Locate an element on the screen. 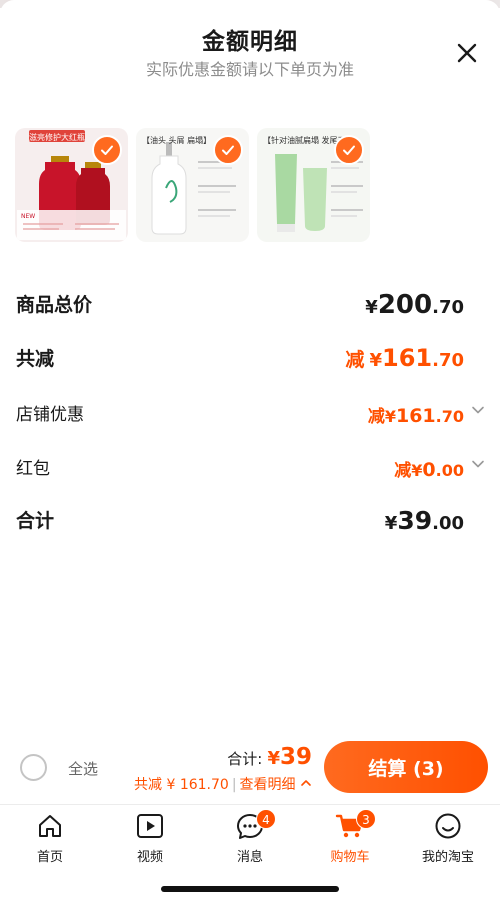 This screenshot has width=500, height=902. tab-cart: 3 购物车 is located at coordinates (350, 837).